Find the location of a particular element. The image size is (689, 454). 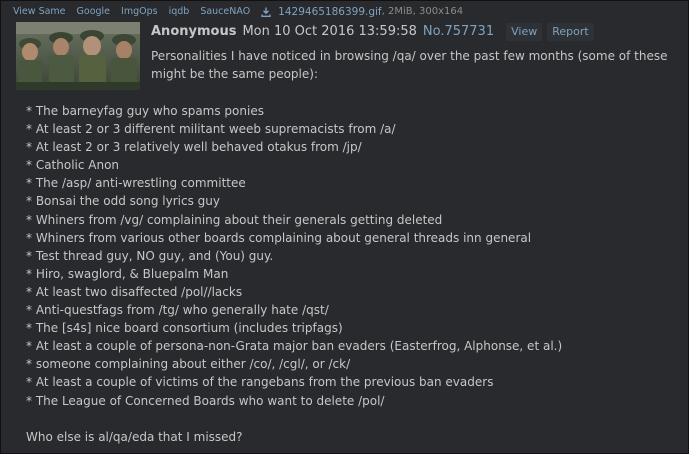

thumbnail-image is located at coordinates (78, 56).